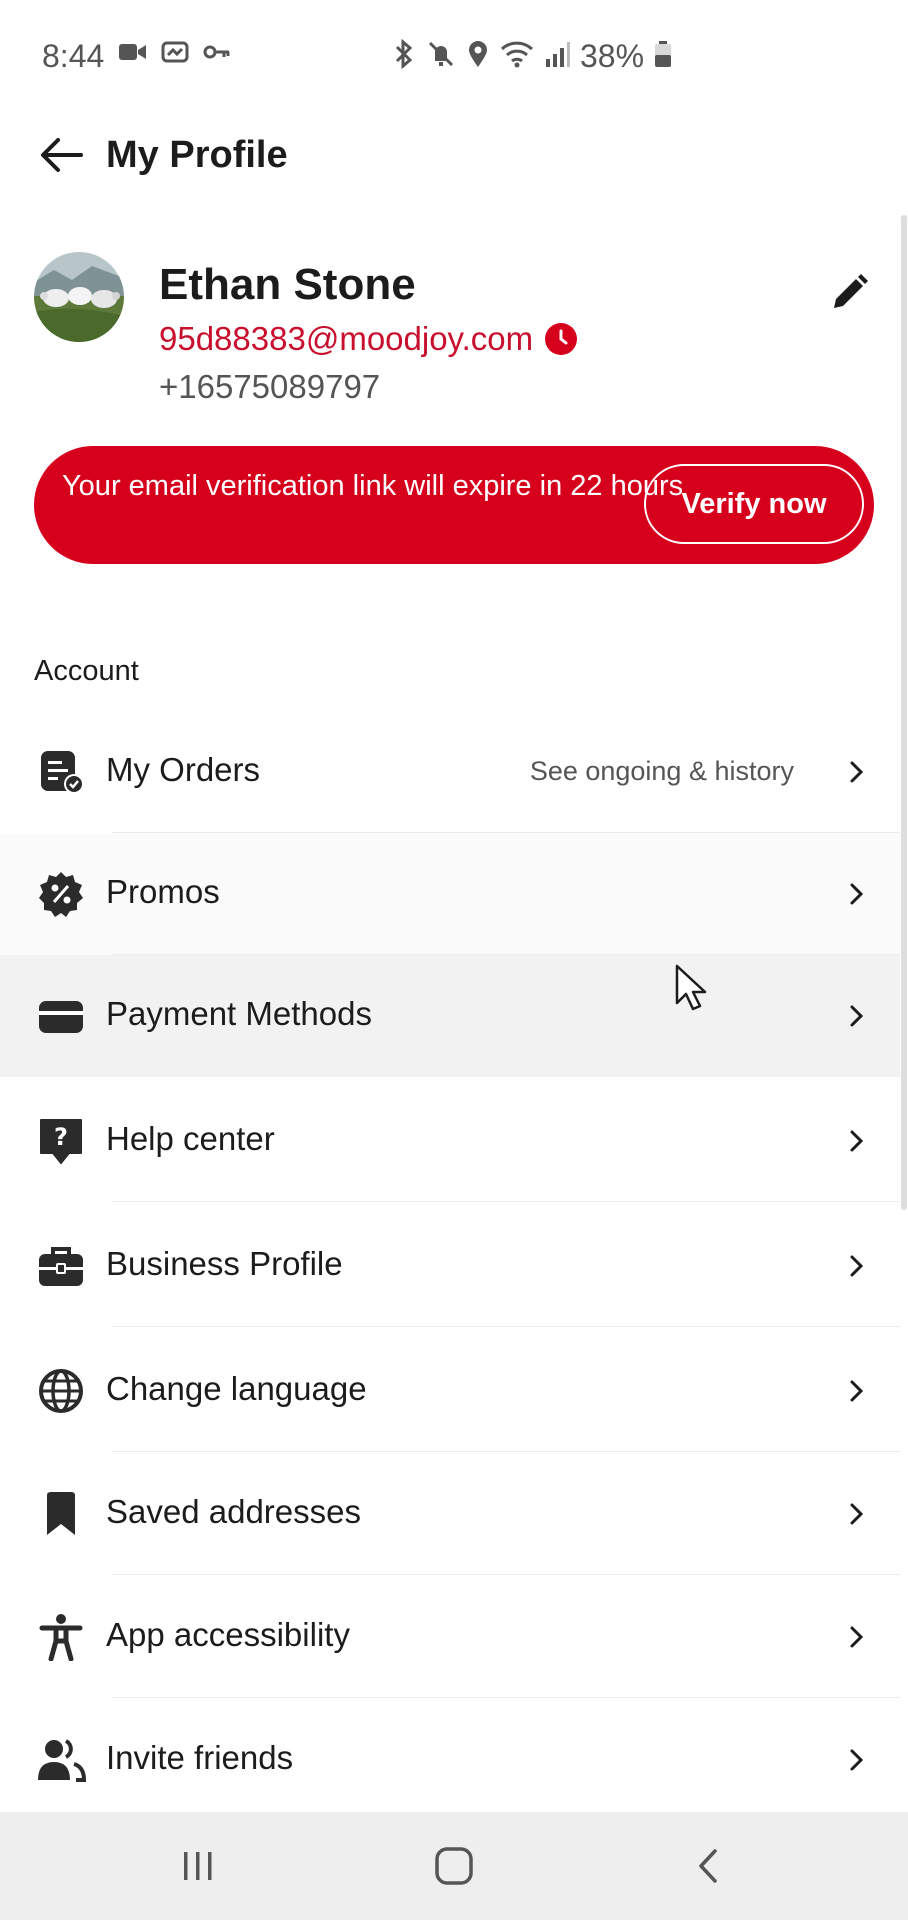  What do you see at coordinates (450, 1637) in the screenshot?
I see `menu-item-app-accessibility: App accessibility` at bounding box center [450, 1637].